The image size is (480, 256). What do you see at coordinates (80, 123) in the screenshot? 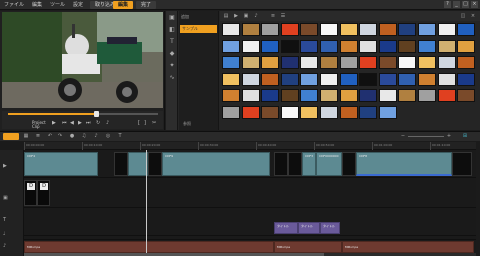
I see `next-frame-icon: ▶` at bounding box center [80, 123].